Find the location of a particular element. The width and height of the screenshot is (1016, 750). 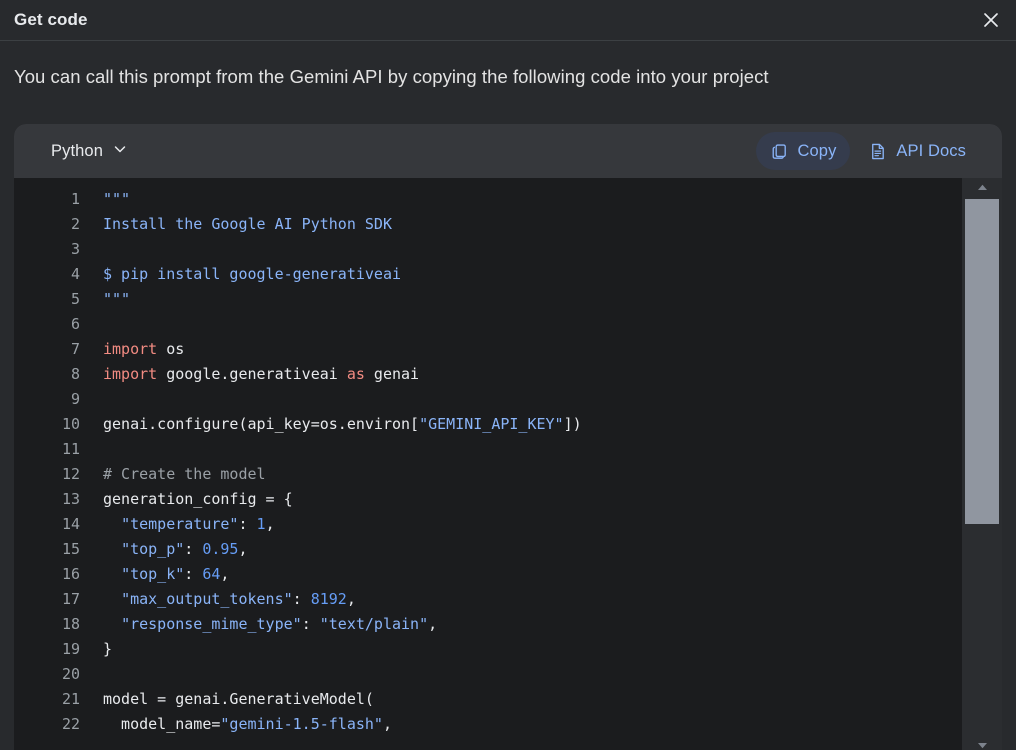

document-icon is located at coordinates (877, 151).